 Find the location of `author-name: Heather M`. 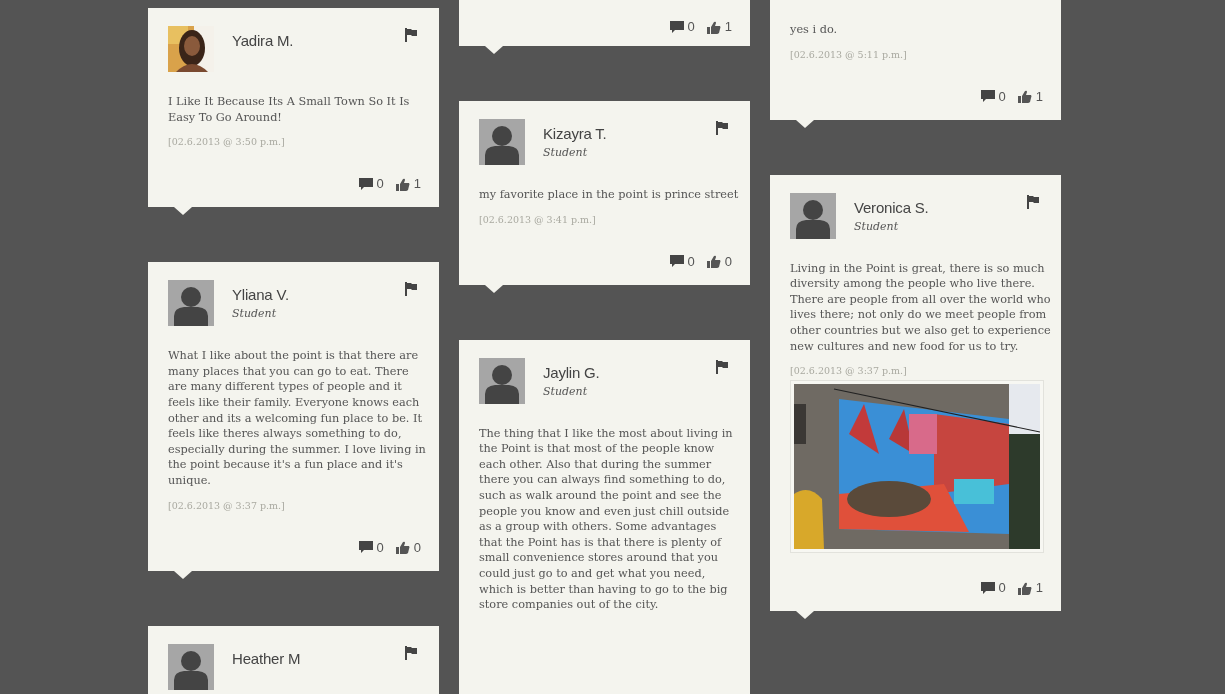

author-name: Heather M is located at coordinates (267, 658).